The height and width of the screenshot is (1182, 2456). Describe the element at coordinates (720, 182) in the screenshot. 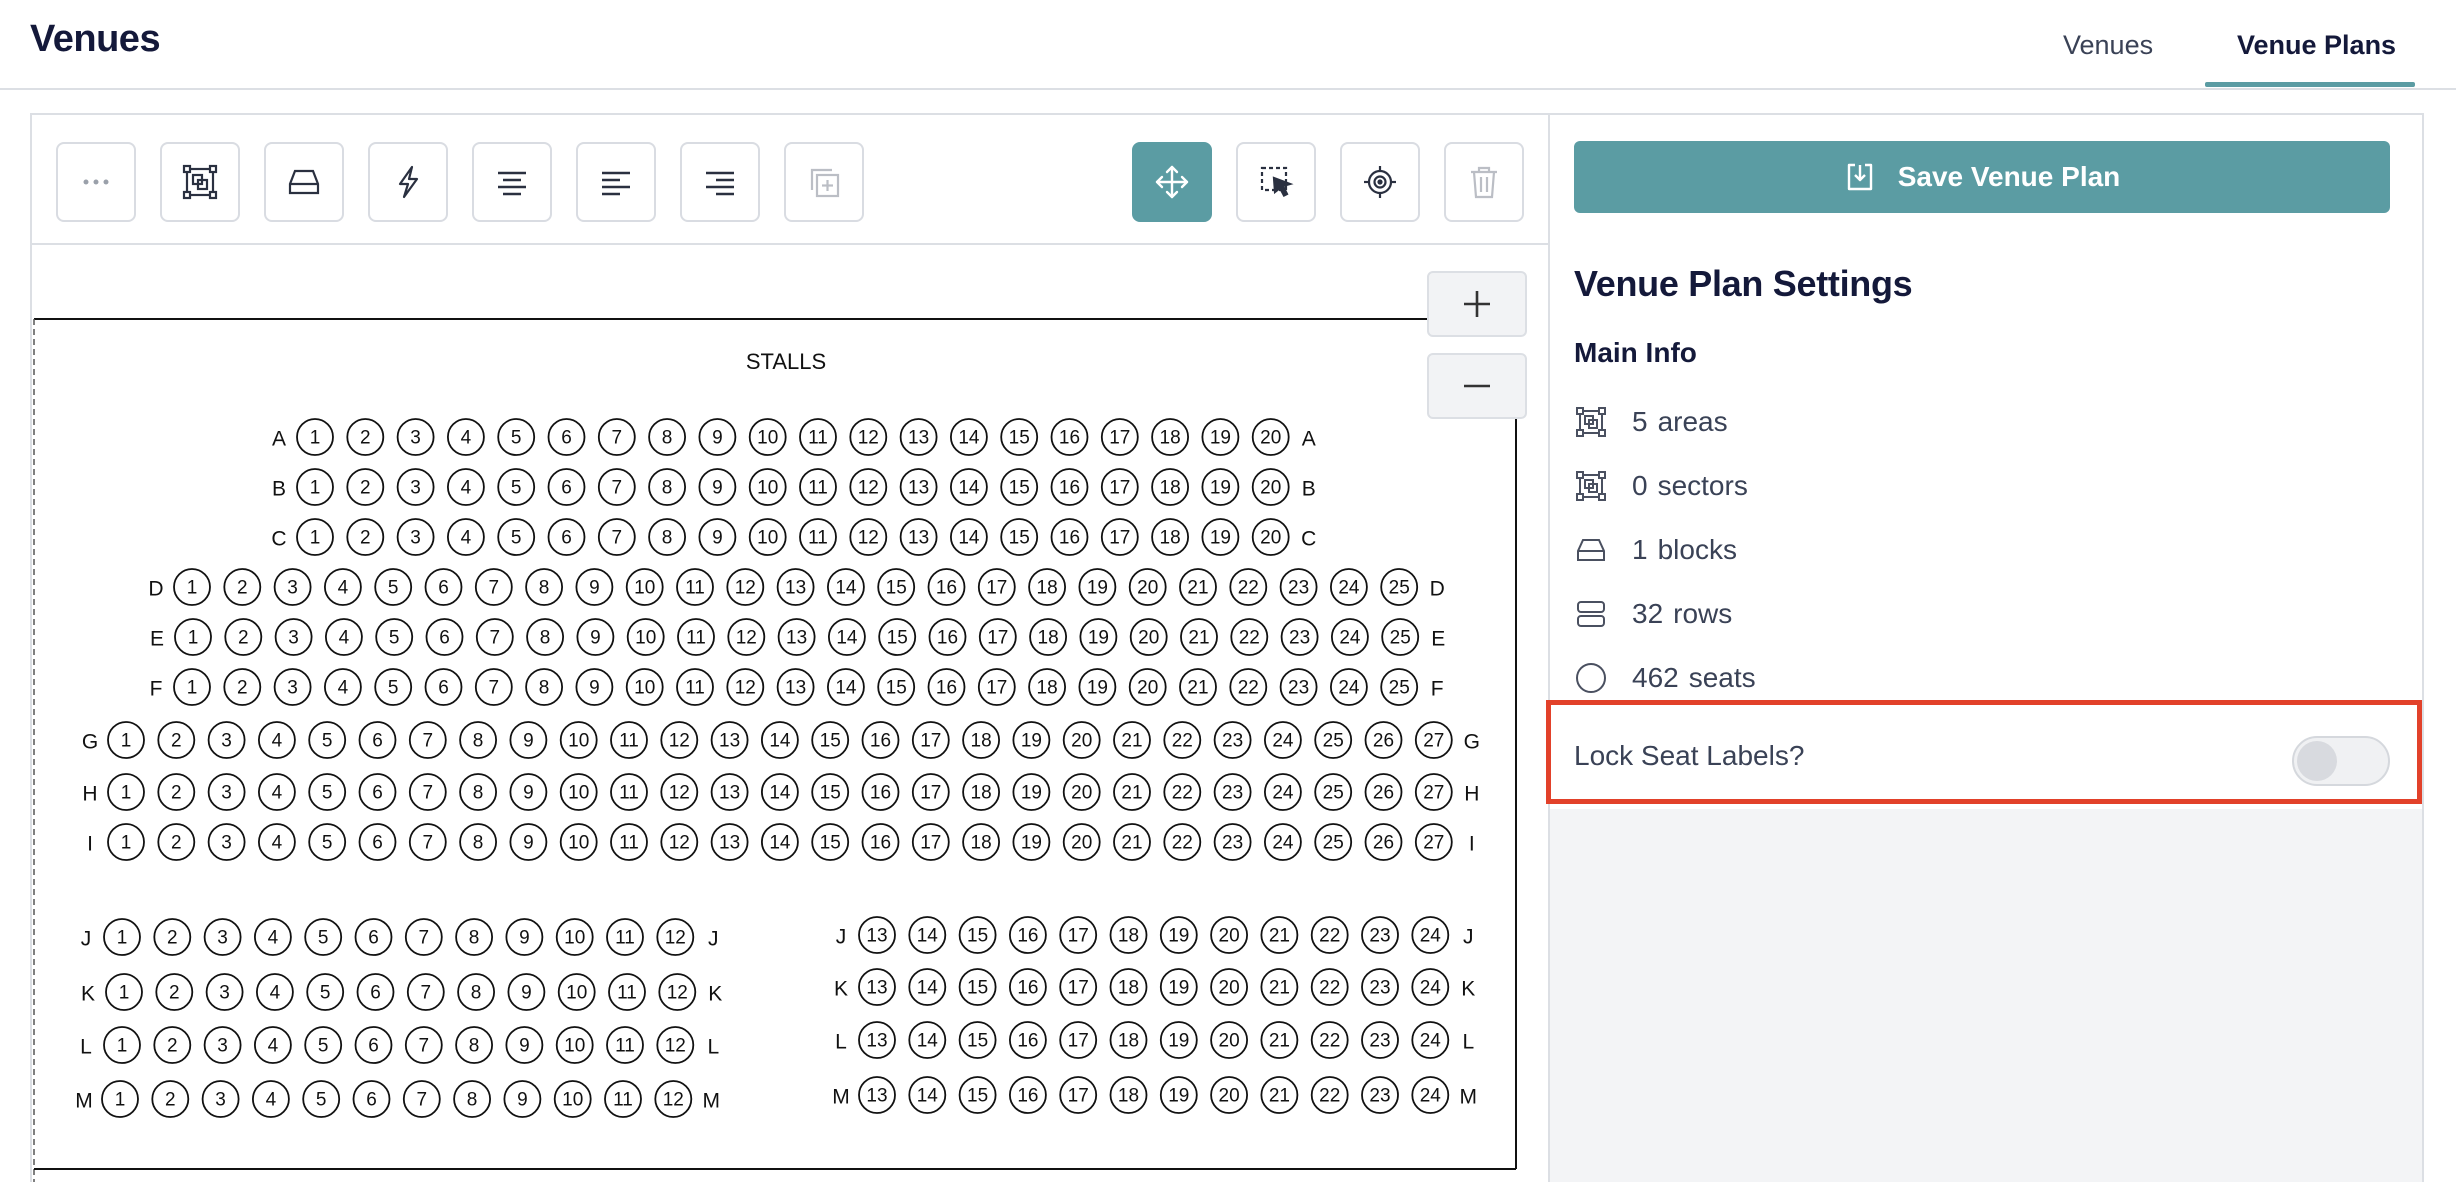

I see `align-right-button` at that location.